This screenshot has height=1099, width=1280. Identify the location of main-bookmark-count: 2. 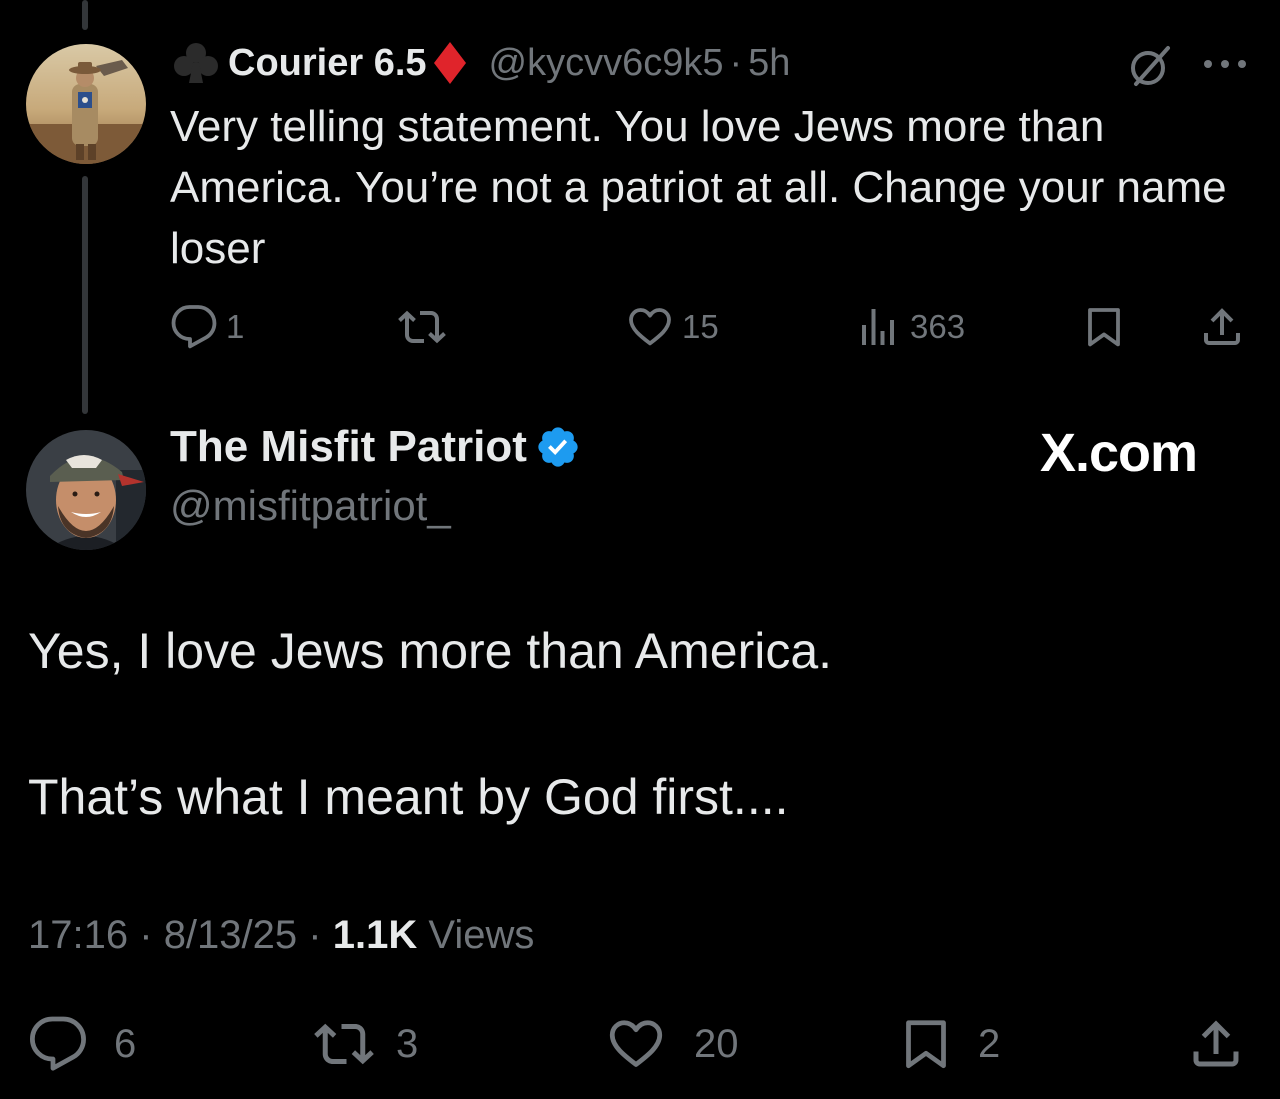
(989, 1043).